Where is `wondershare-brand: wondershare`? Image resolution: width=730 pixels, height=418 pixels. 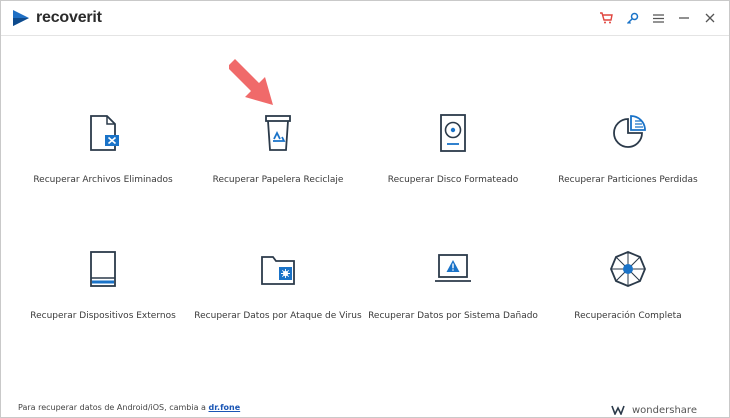 wondershare-brand: wondershare is located at coordinates (654, 410).